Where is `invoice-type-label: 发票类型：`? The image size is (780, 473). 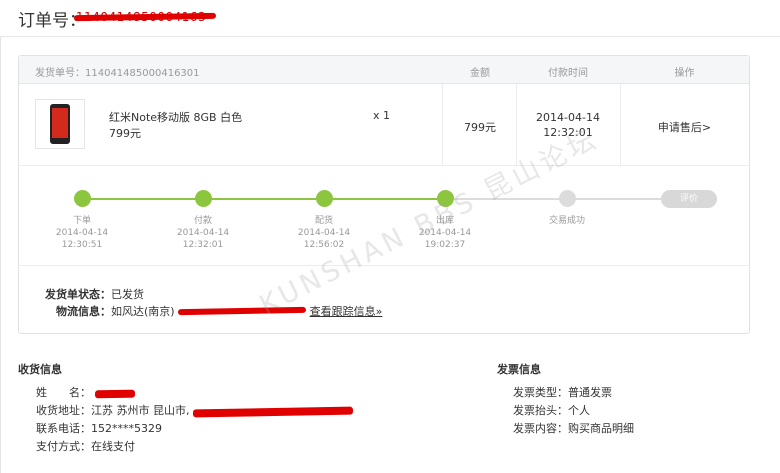 invoice-type-label: 发票类型： is located at coordinates (540, 392).